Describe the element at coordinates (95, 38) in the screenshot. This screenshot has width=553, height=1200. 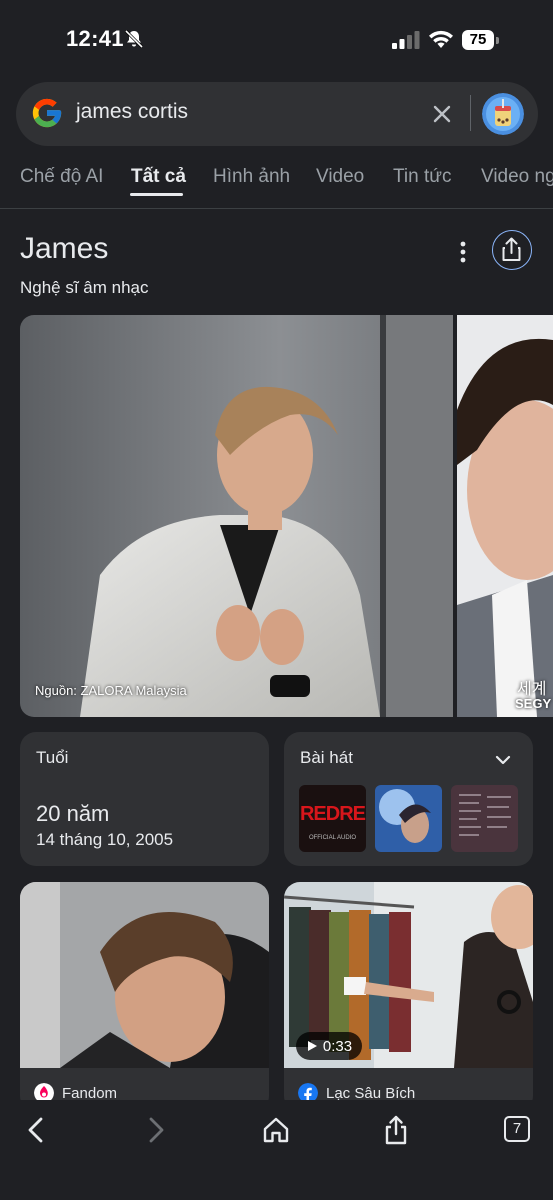
I see `status-time: 12:41` at that location.